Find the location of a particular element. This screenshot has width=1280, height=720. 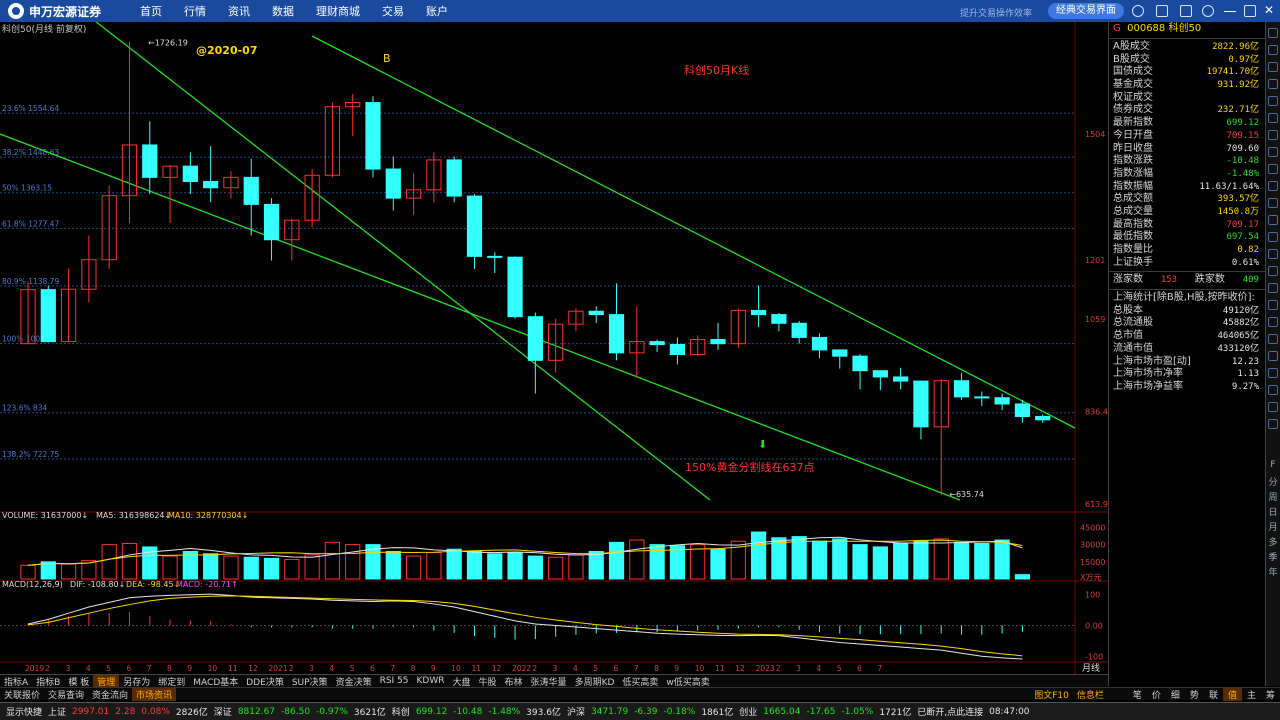

period-button: 周 is located at coordinates (1273, 496).